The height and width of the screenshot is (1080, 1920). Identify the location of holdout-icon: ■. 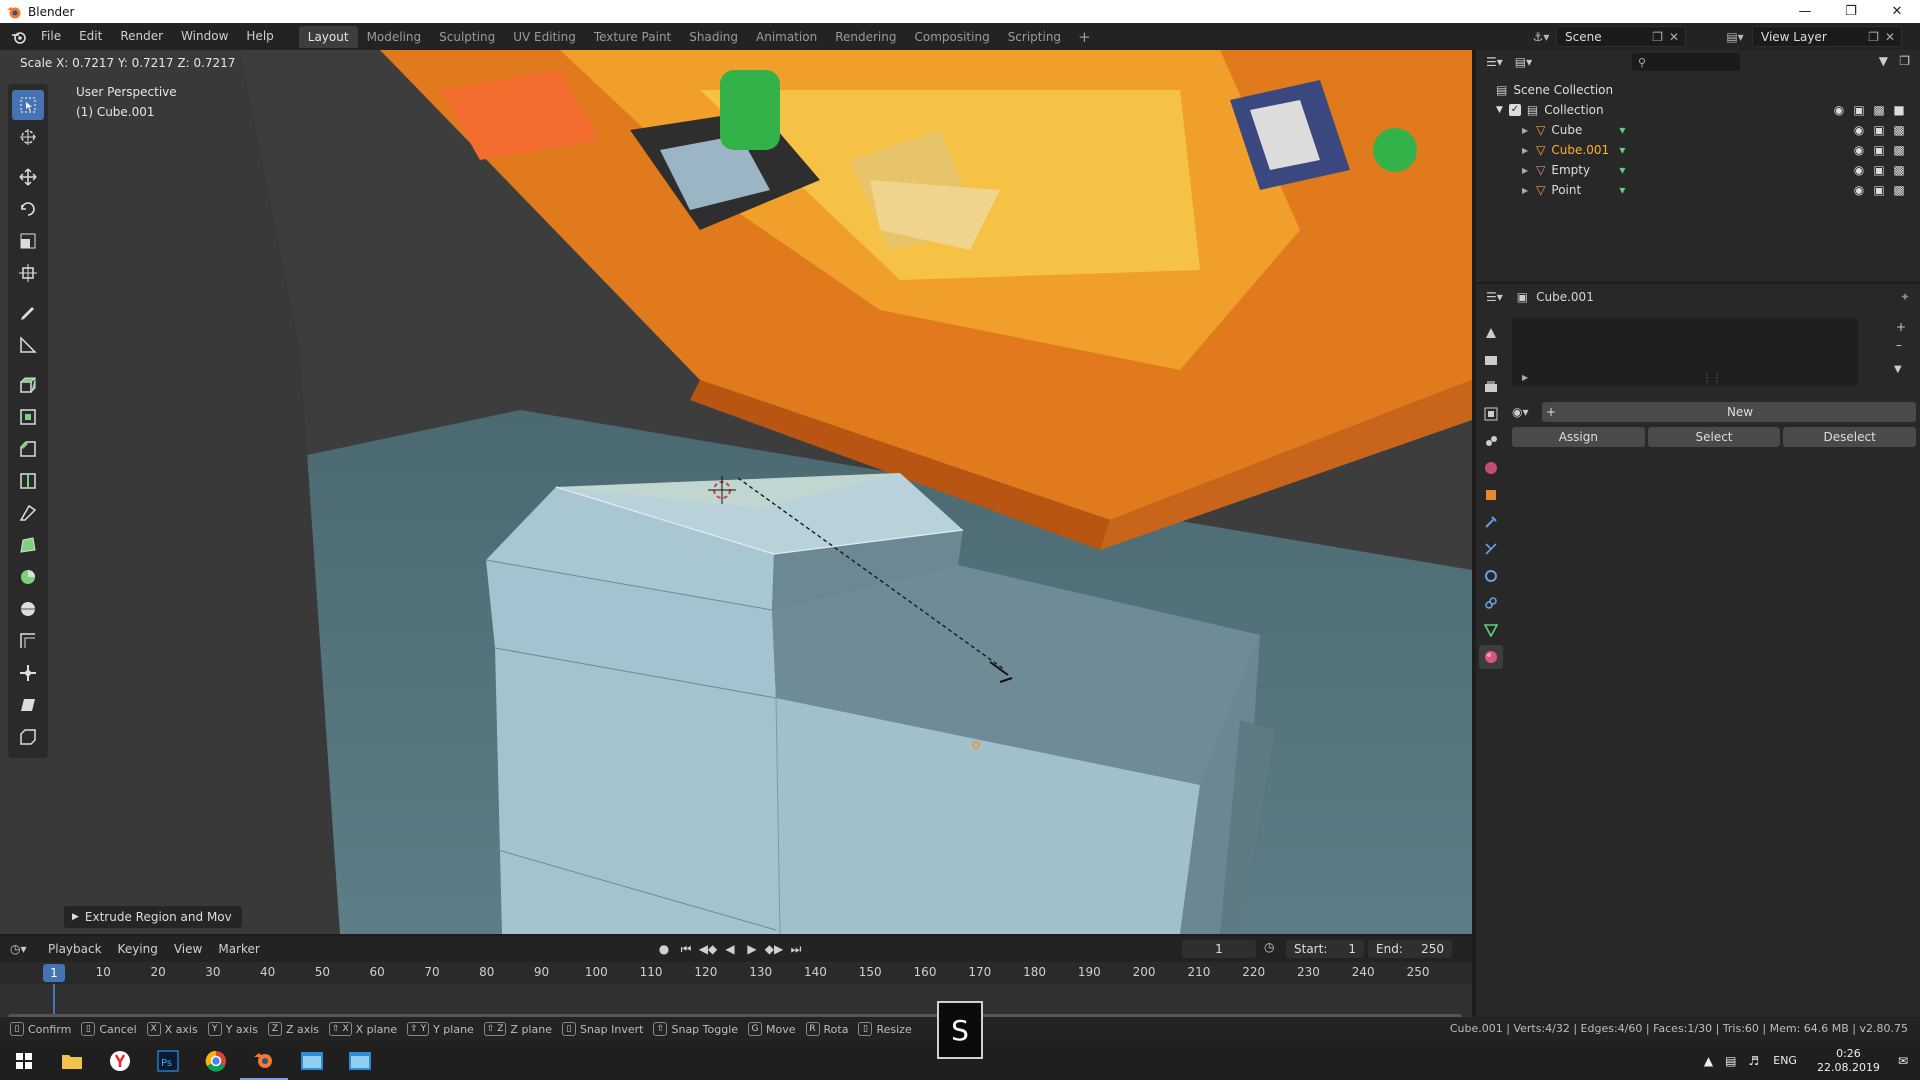
(1899, 110).